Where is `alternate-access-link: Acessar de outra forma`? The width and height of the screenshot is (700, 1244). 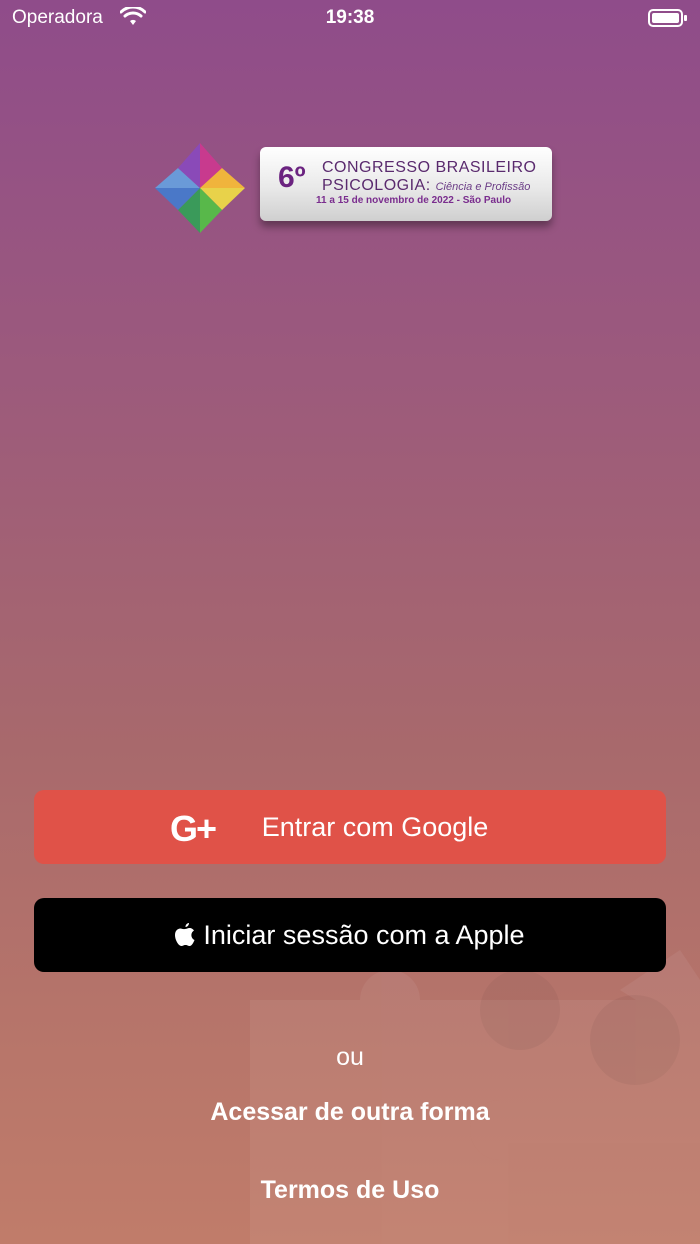
alternate-access-link: Acessar de outra forma is located at coordinates (350, 1112).